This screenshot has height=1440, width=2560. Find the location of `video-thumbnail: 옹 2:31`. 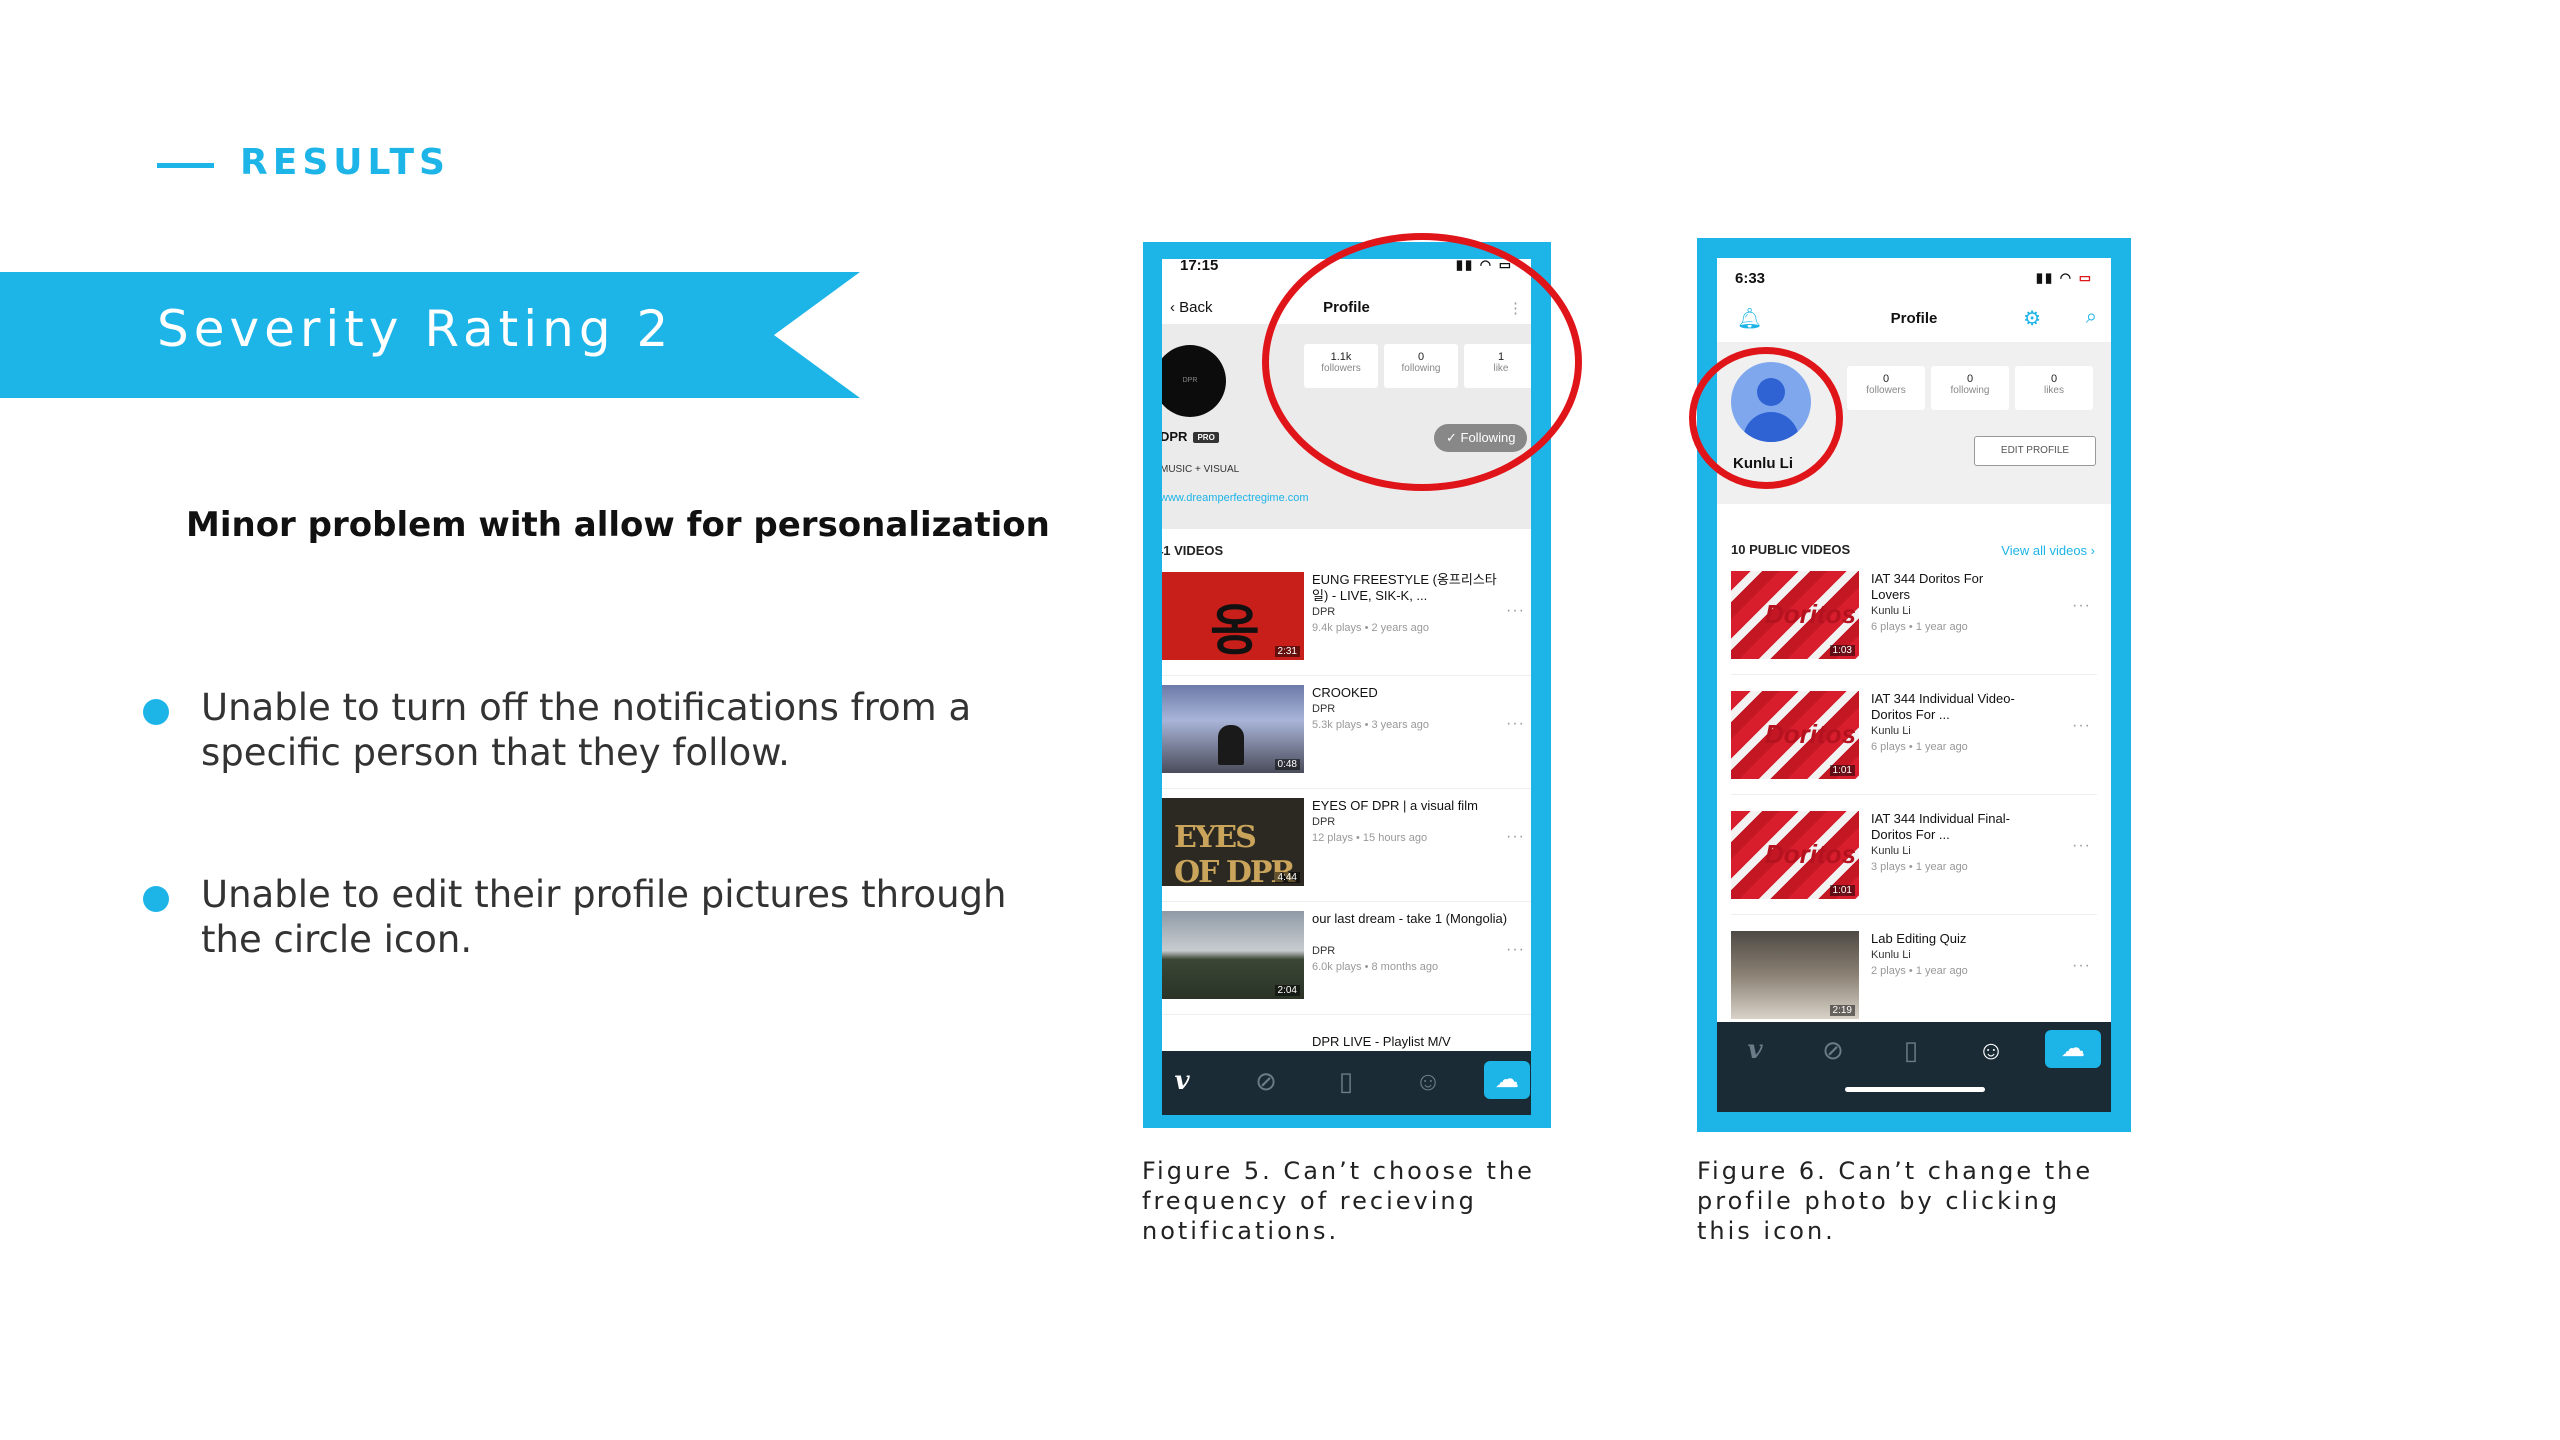

video-thumbnail: 옹 2:31 is located at coordinates (1233, 616).